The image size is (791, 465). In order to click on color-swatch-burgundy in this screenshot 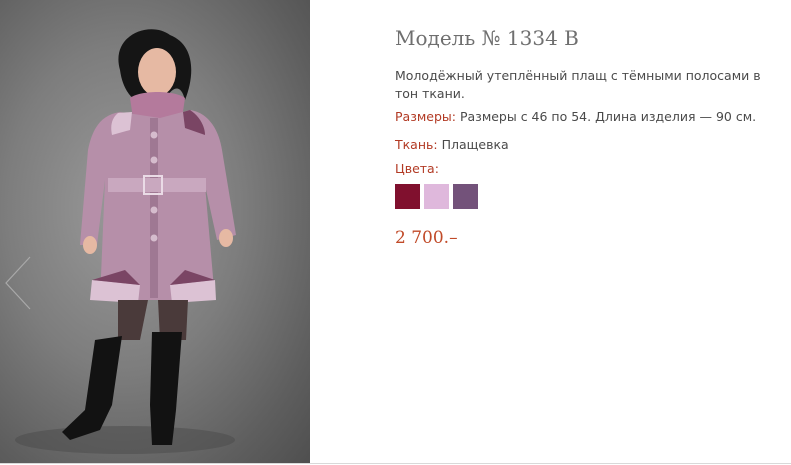, I will do `click(407, 196)`.